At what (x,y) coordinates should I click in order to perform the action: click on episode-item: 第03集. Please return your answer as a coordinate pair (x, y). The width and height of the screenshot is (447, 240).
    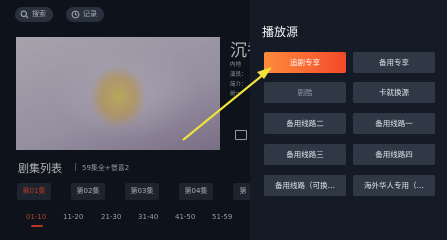
    Looking at the image, I should click on (142, 191).